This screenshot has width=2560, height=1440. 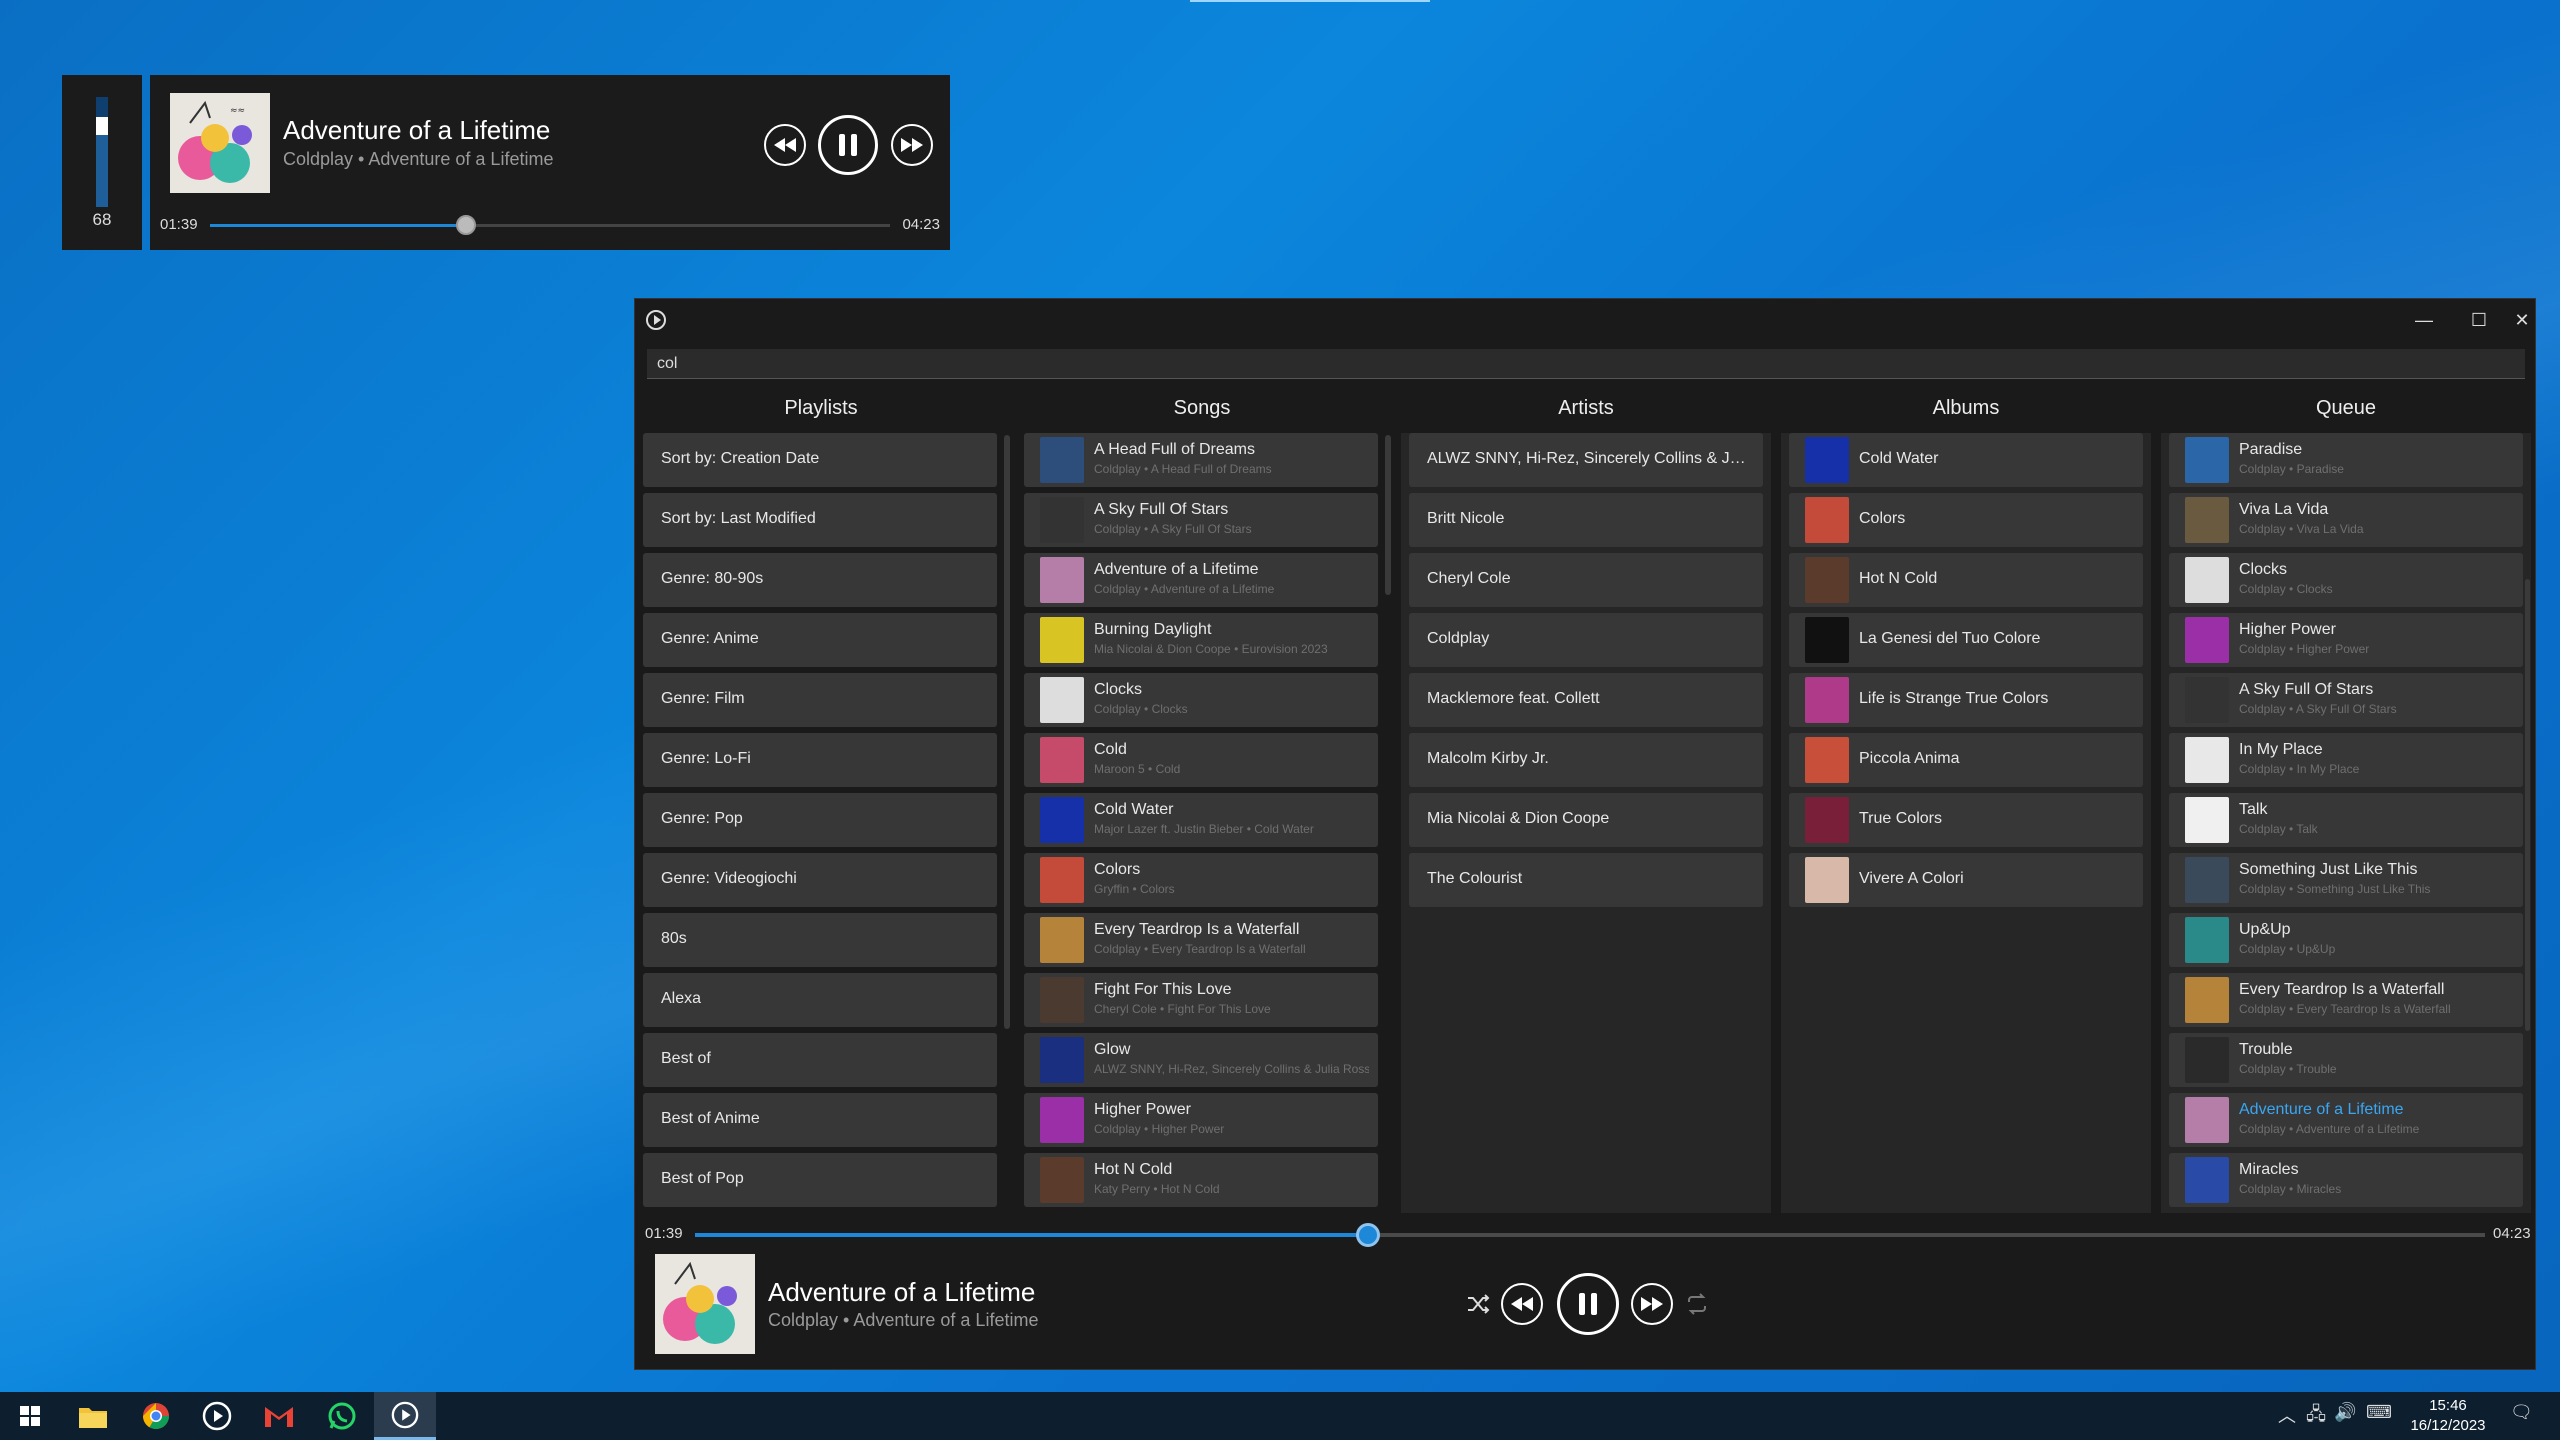 What do you see at coordinates (1586, 640) in the screenshot?
I see `artist-item: Coldplay` at bounding box center [1586, 640].